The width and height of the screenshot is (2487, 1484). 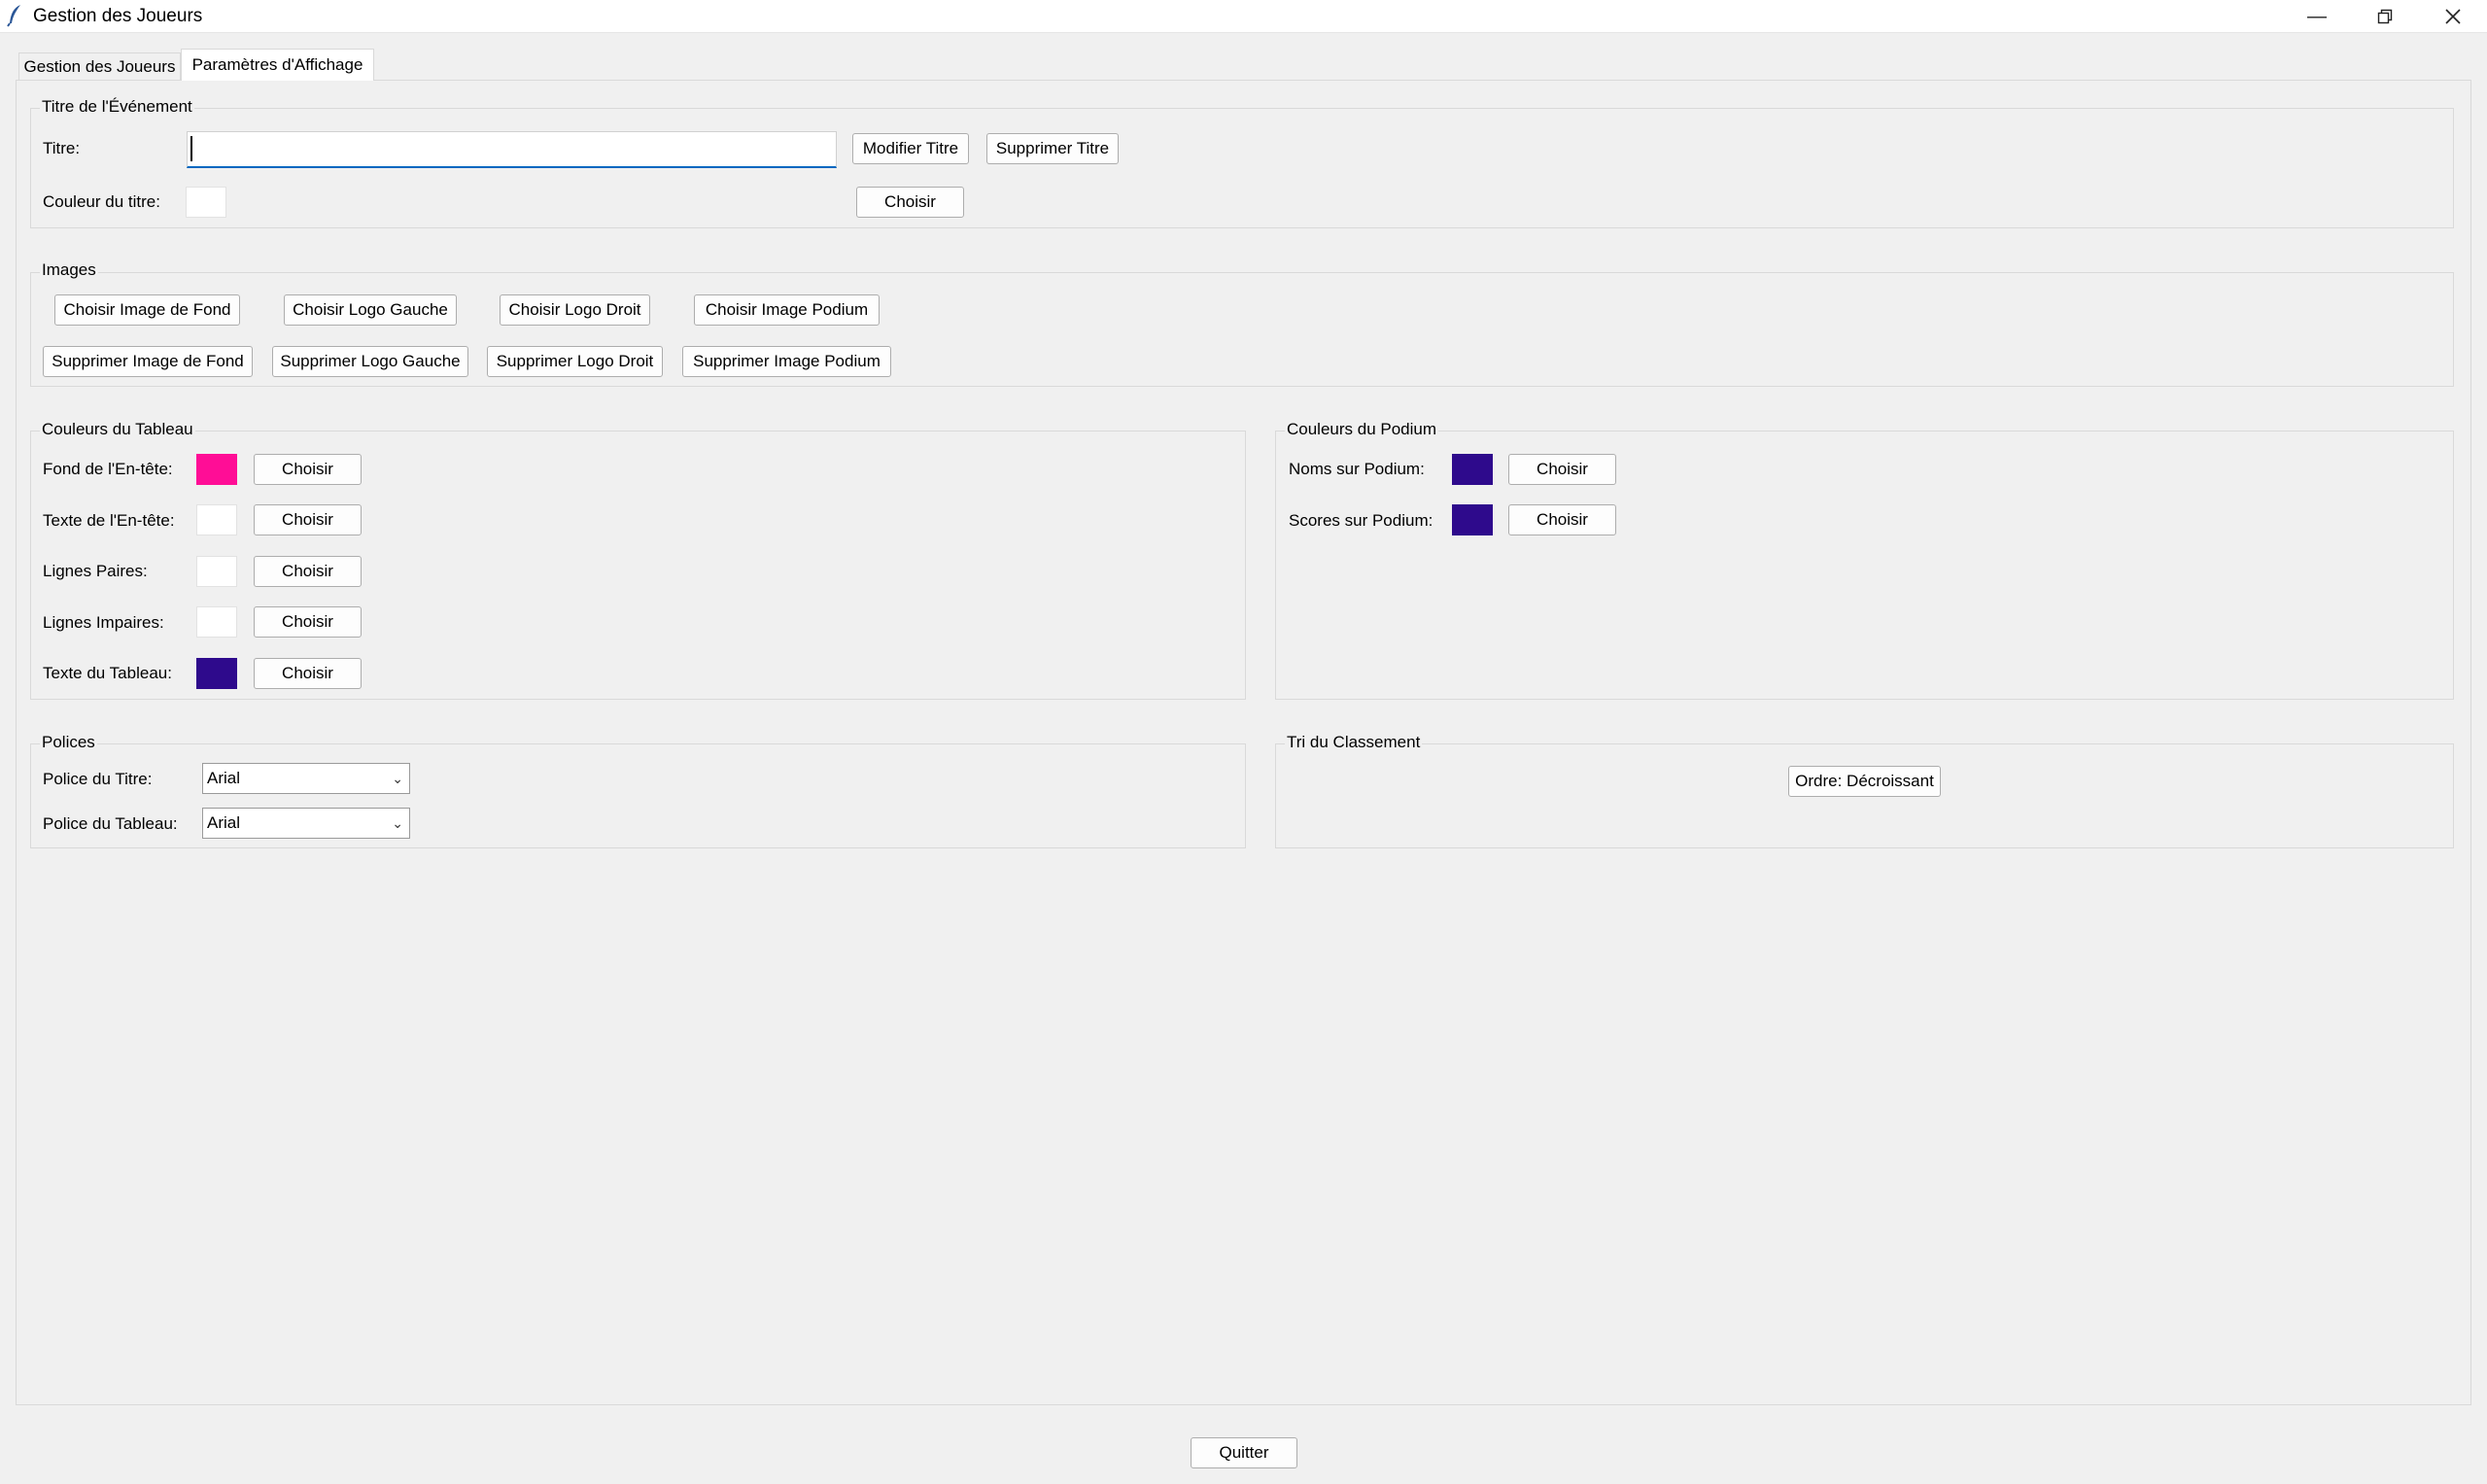 What do you see at coordinates (217, 571) in the screenshot?
I see `even-rows-swatch` at bounding box center [217, 571].